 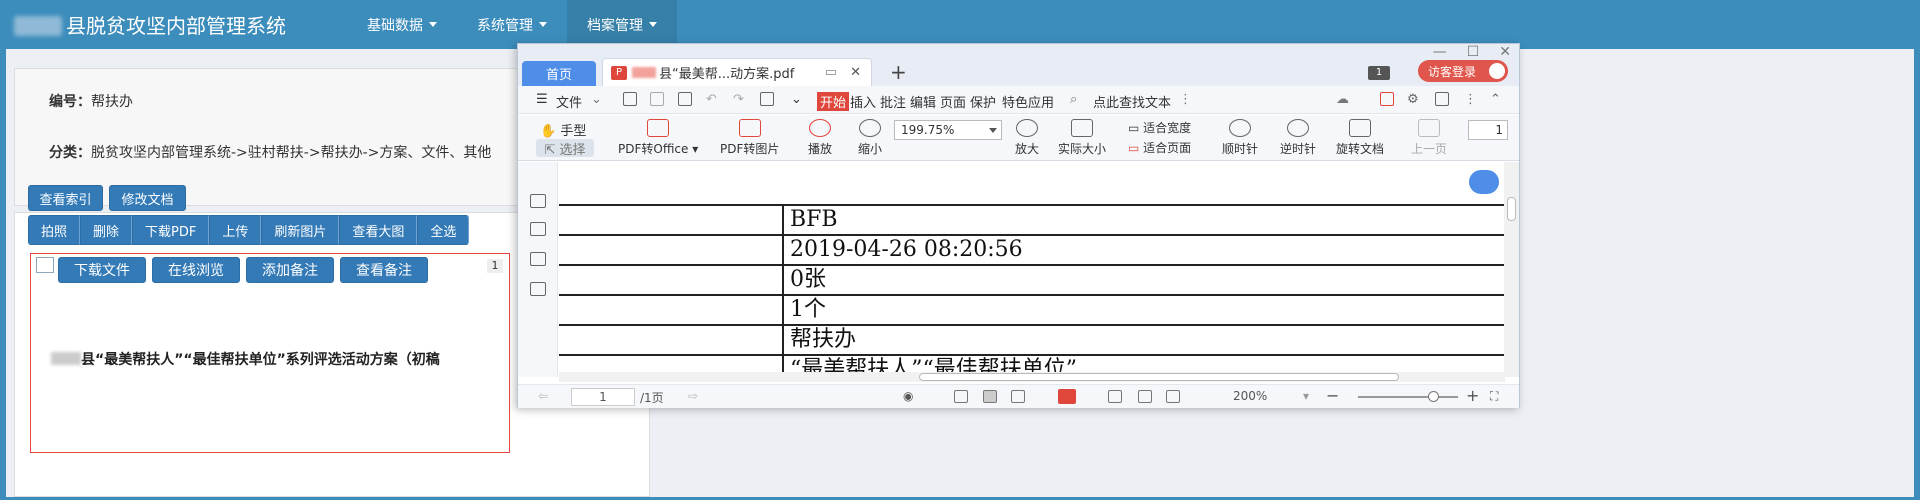 I want to click on nav-basic-data: 基础数据, so click(x=402, y=24).